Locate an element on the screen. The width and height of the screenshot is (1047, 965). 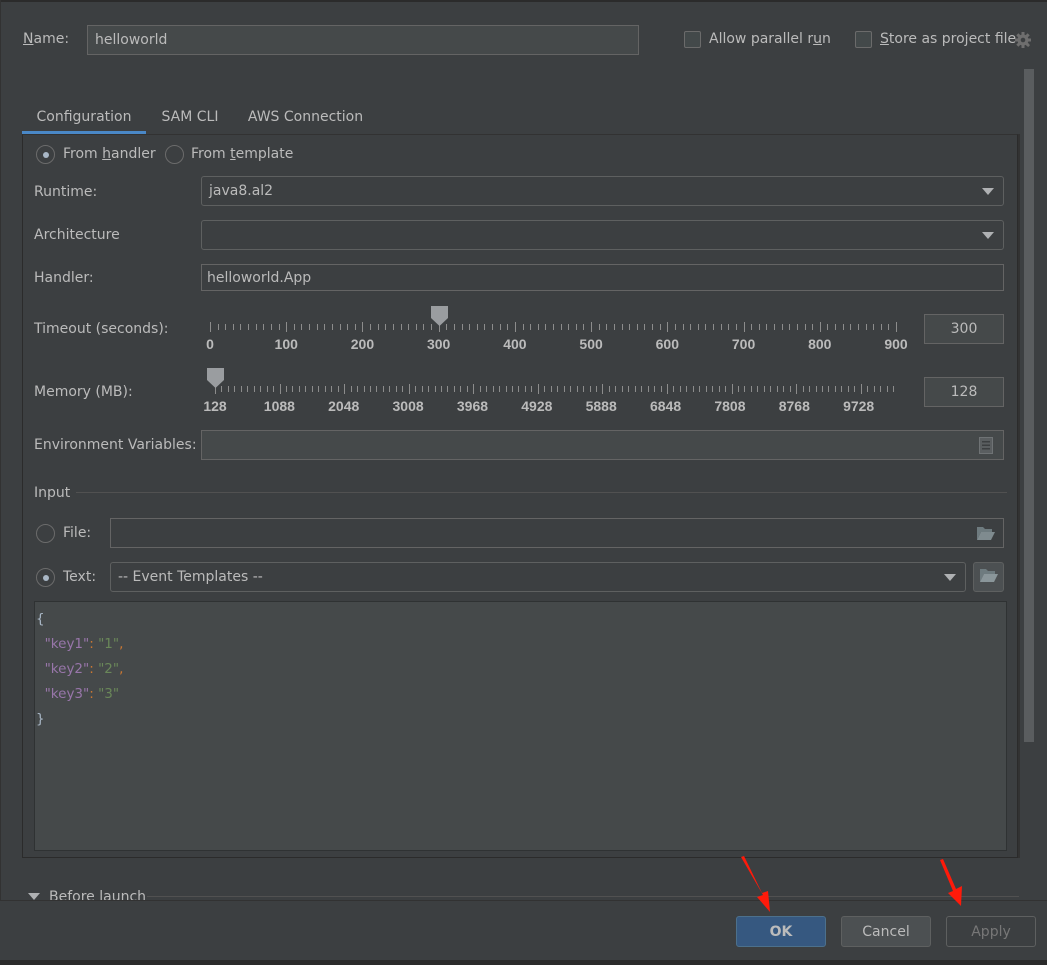
event-templates-dropdown: -- Event Templates -- is located at coordinates (538, 577).